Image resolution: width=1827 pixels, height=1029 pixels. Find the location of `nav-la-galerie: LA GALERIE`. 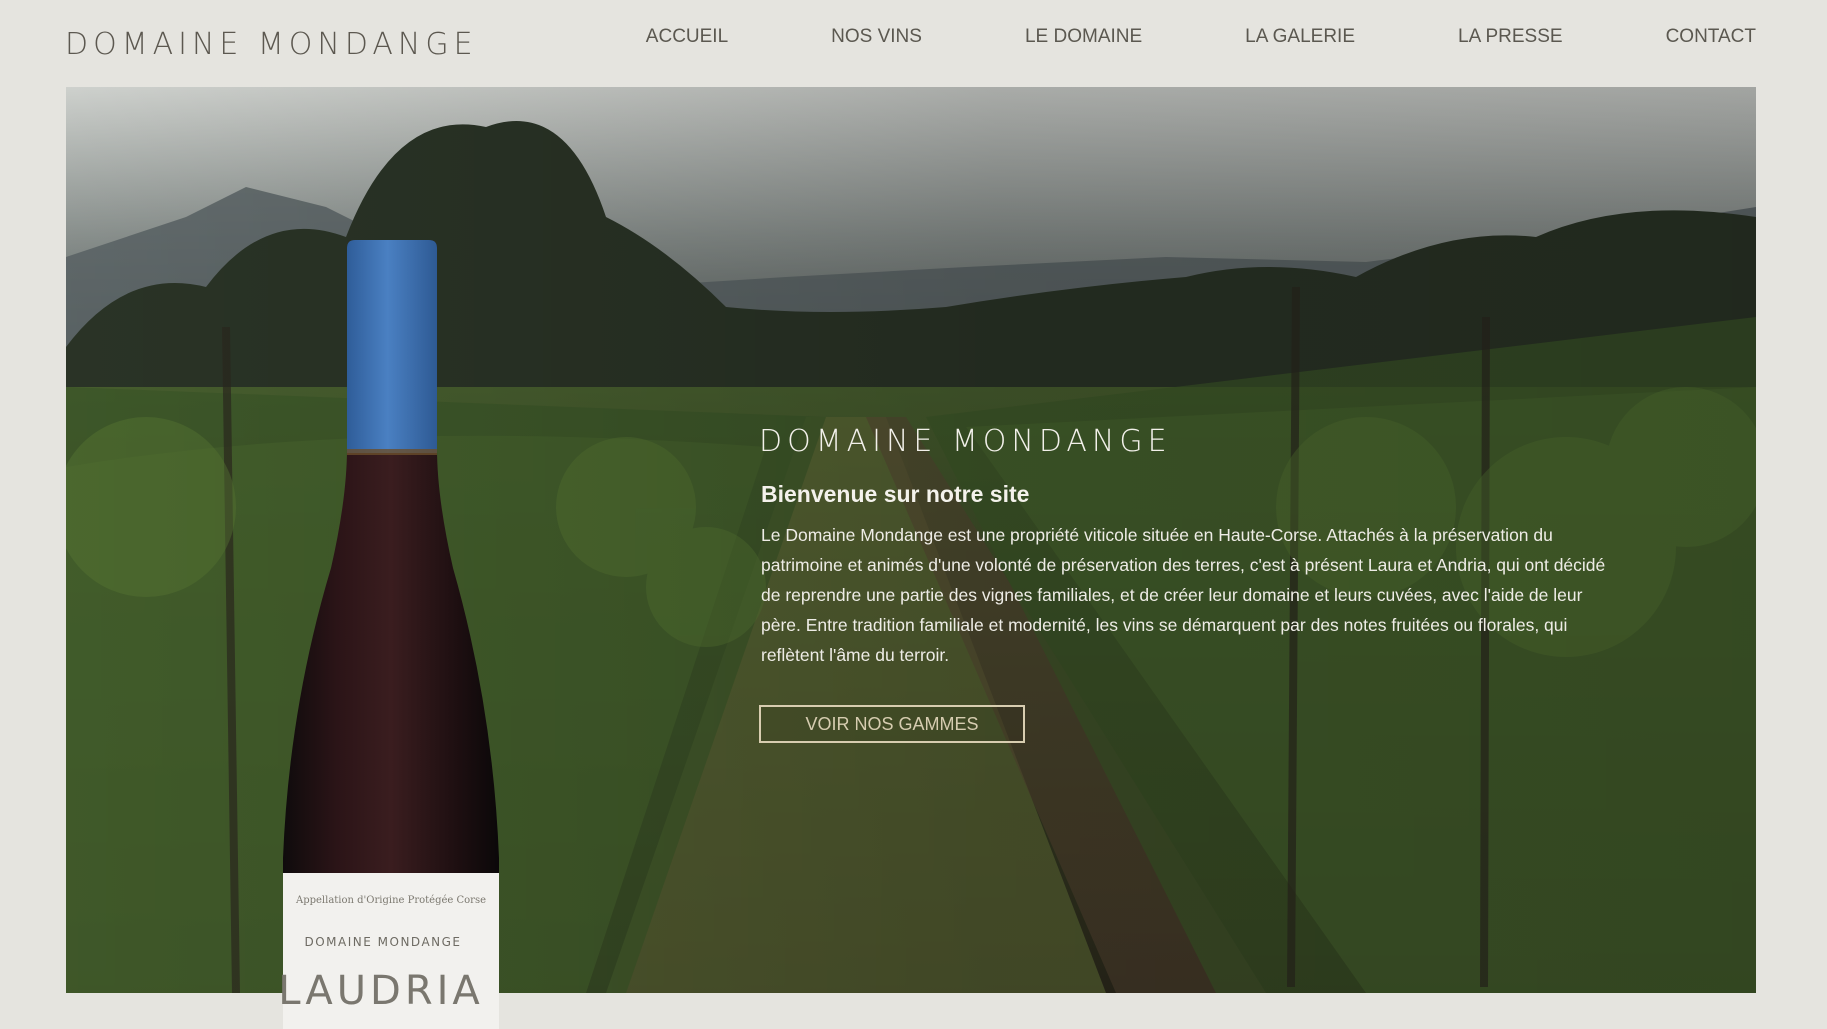

nav-la-galerie: LA GALERIE is located at coordinates (1300, 38).